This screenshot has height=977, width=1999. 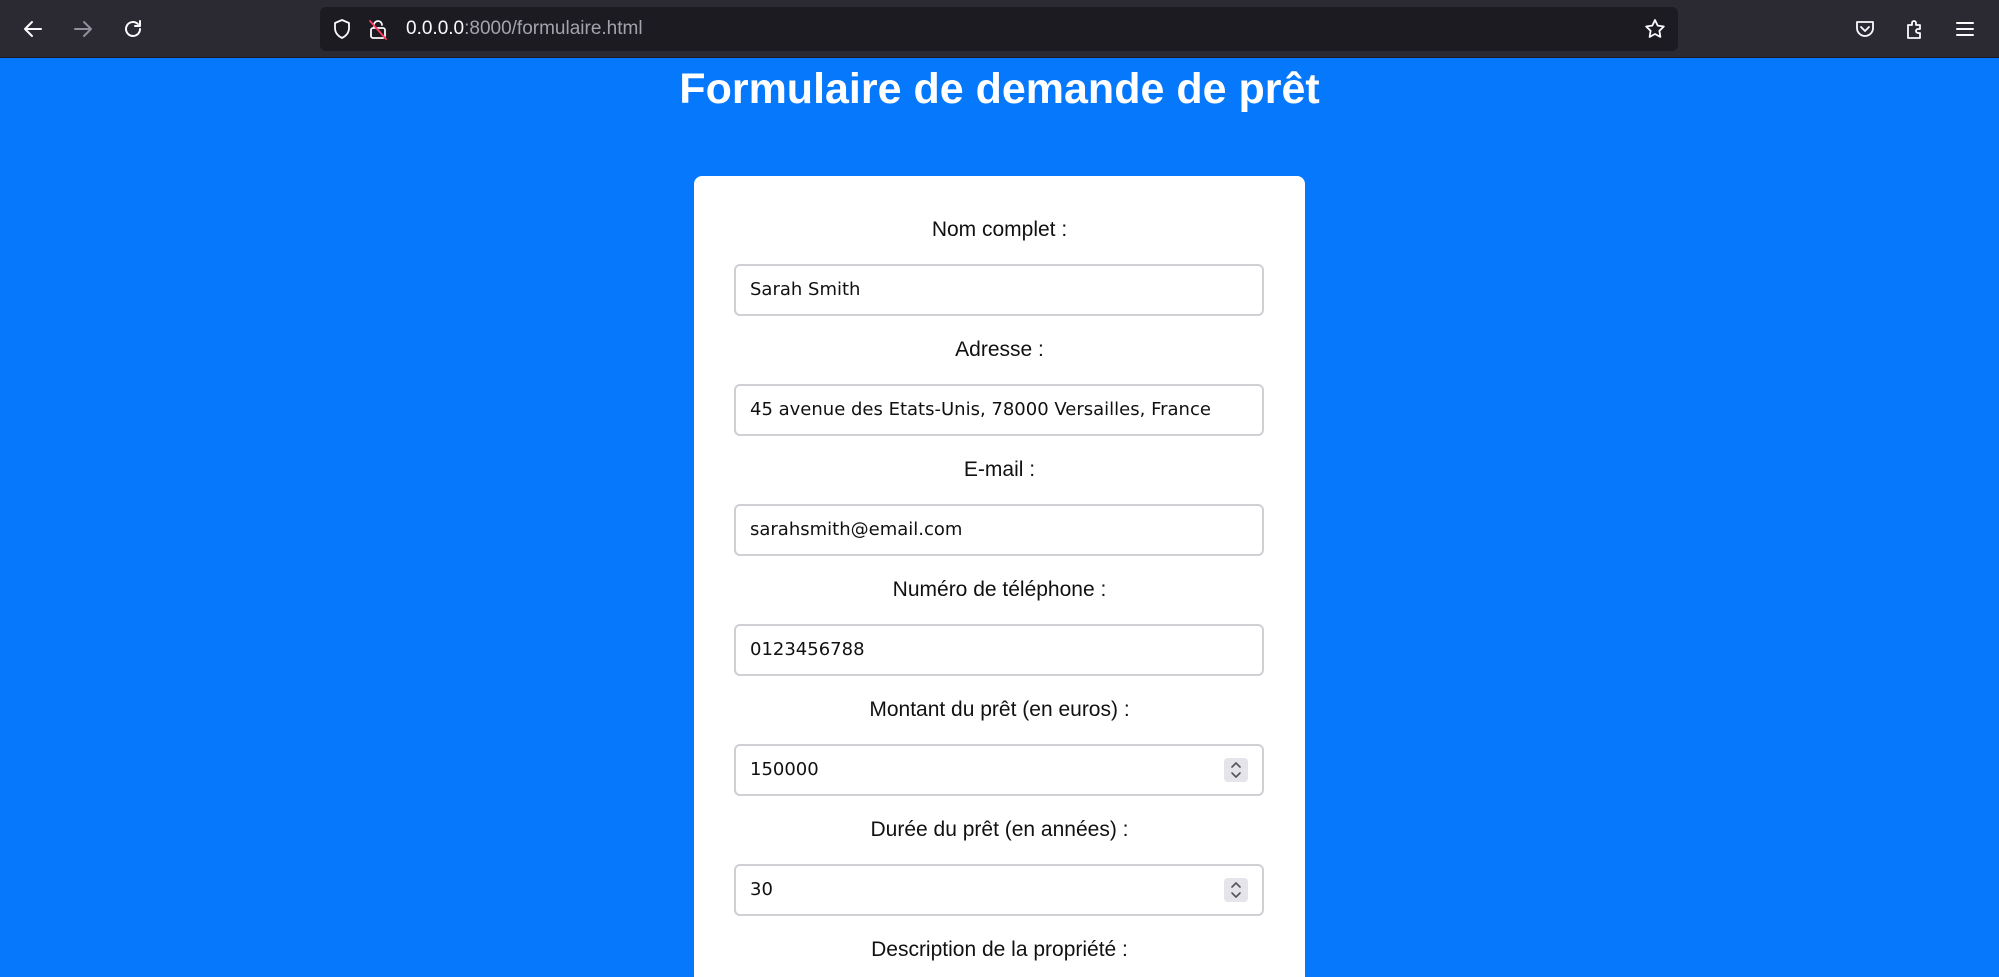 I want to click on bookmark-button, so click(x=1655, y=29).